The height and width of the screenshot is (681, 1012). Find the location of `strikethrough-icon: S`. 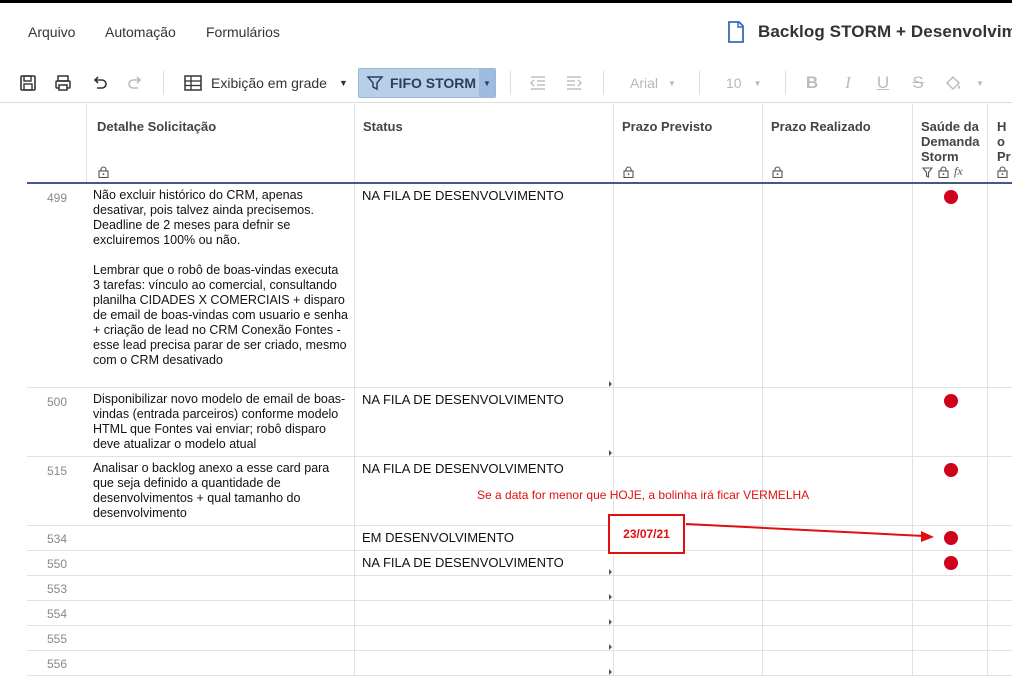

strikethrough-icon: S is located at coordinates (918, 82).